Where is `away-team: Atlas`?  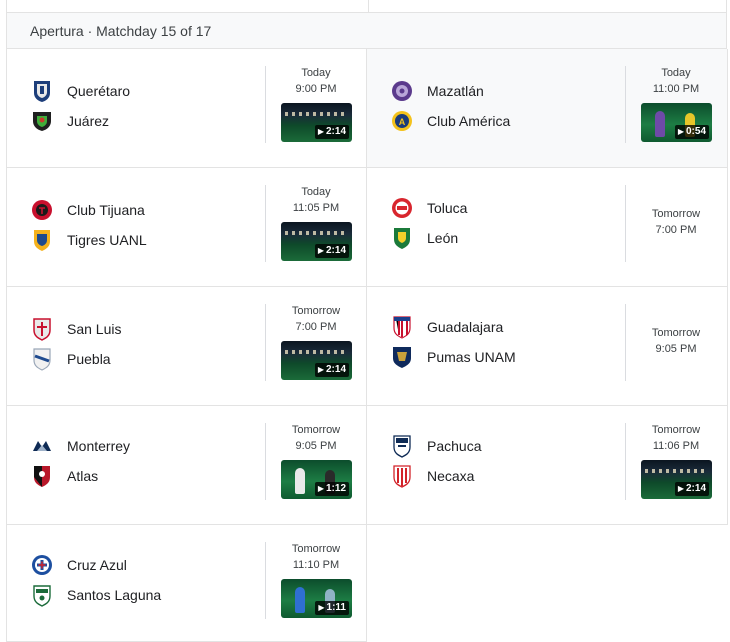
away-team: Atlas is located at coordinates (64, 476).